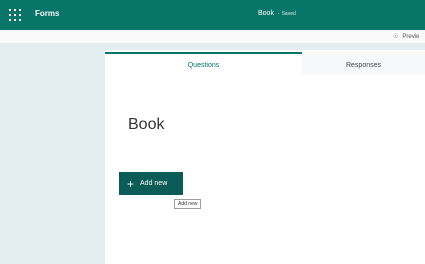 Image resolution: width=425 pixels, height=264 pixels. Describe the element at coordinates (188, 204) in the screenshot. I see `add-new-tooltip: Add new` at that location.